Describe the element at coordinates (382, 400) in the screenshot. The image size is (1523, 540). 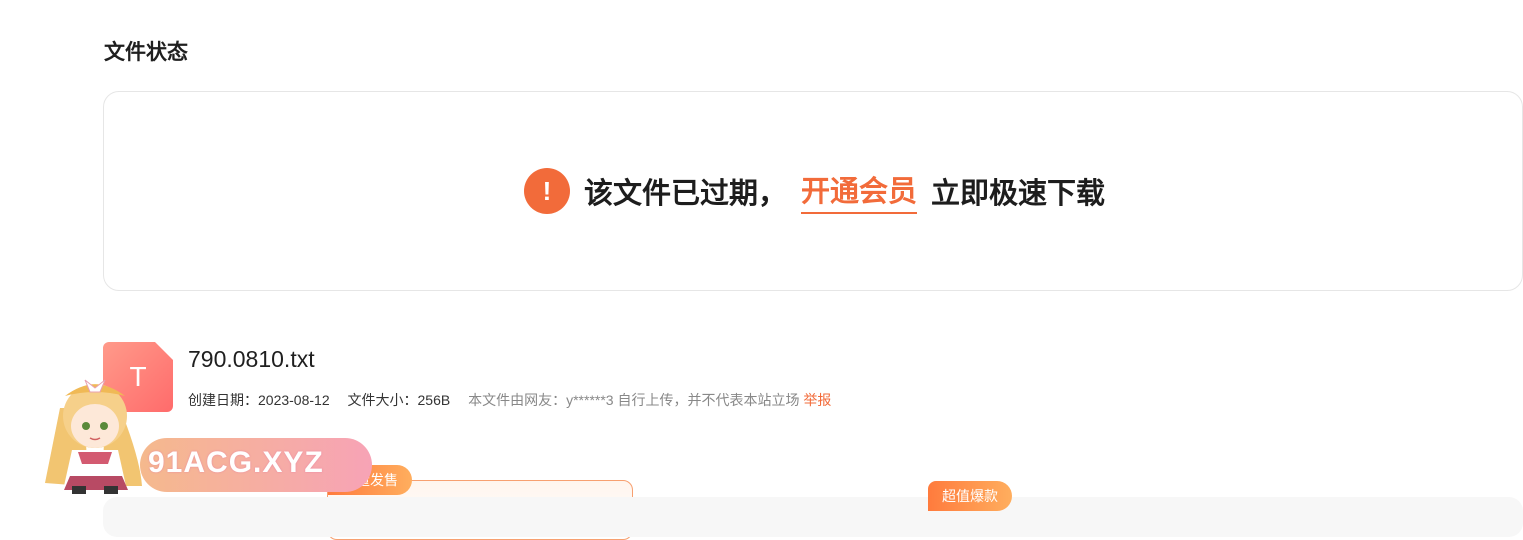
I see `size-label: 文件大小：` at that location.